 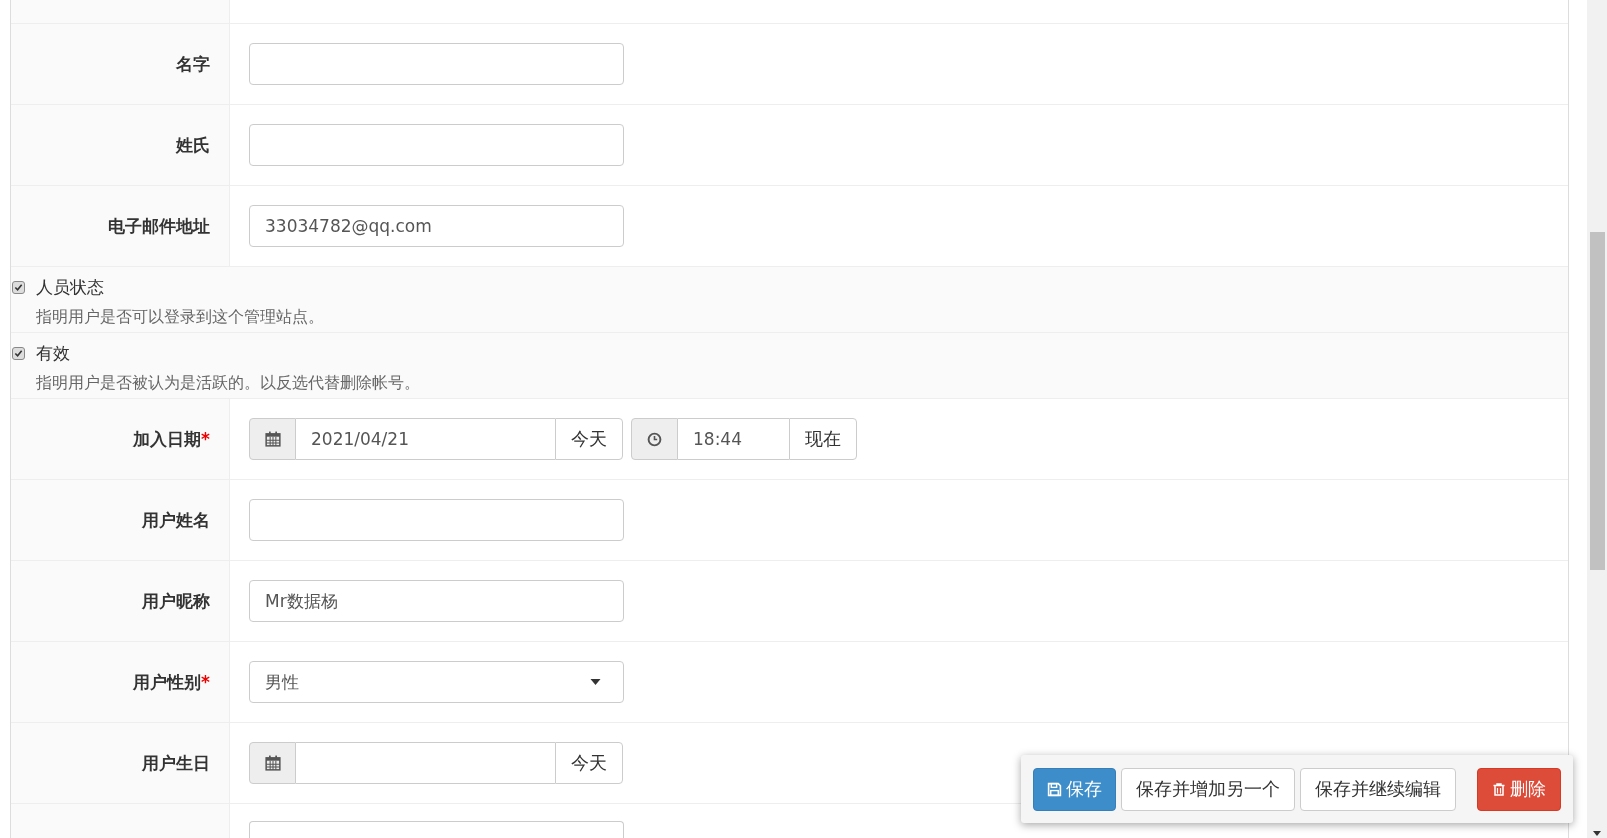 What do you see at coordinates (193, 64) in the screenshot?
I see `field-label: 名字` at bounding box center [193, 64].